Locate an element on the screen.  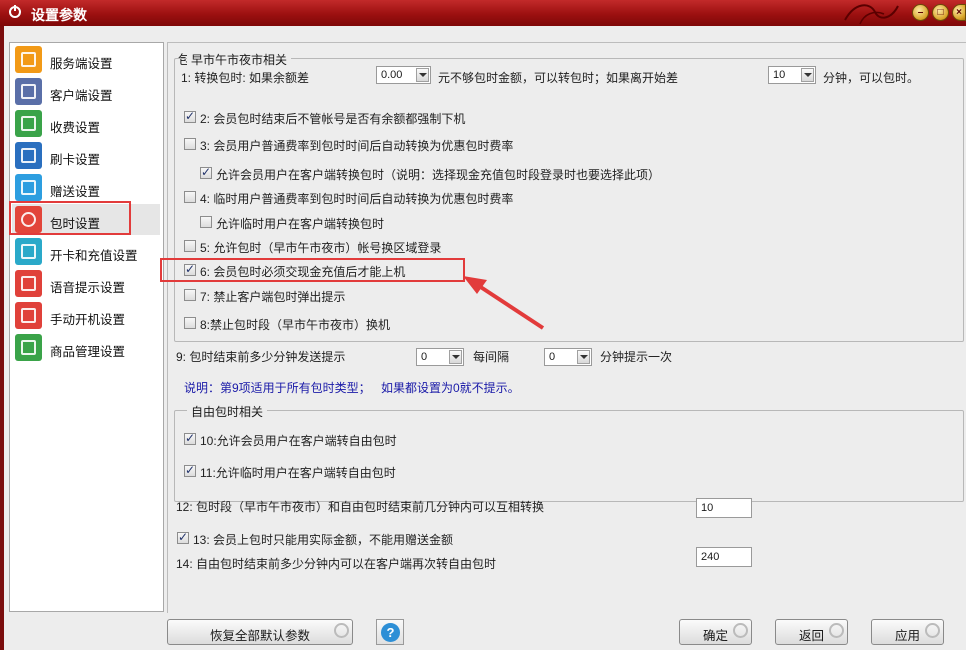
microphone-icon is located at coordinates (28, 283).